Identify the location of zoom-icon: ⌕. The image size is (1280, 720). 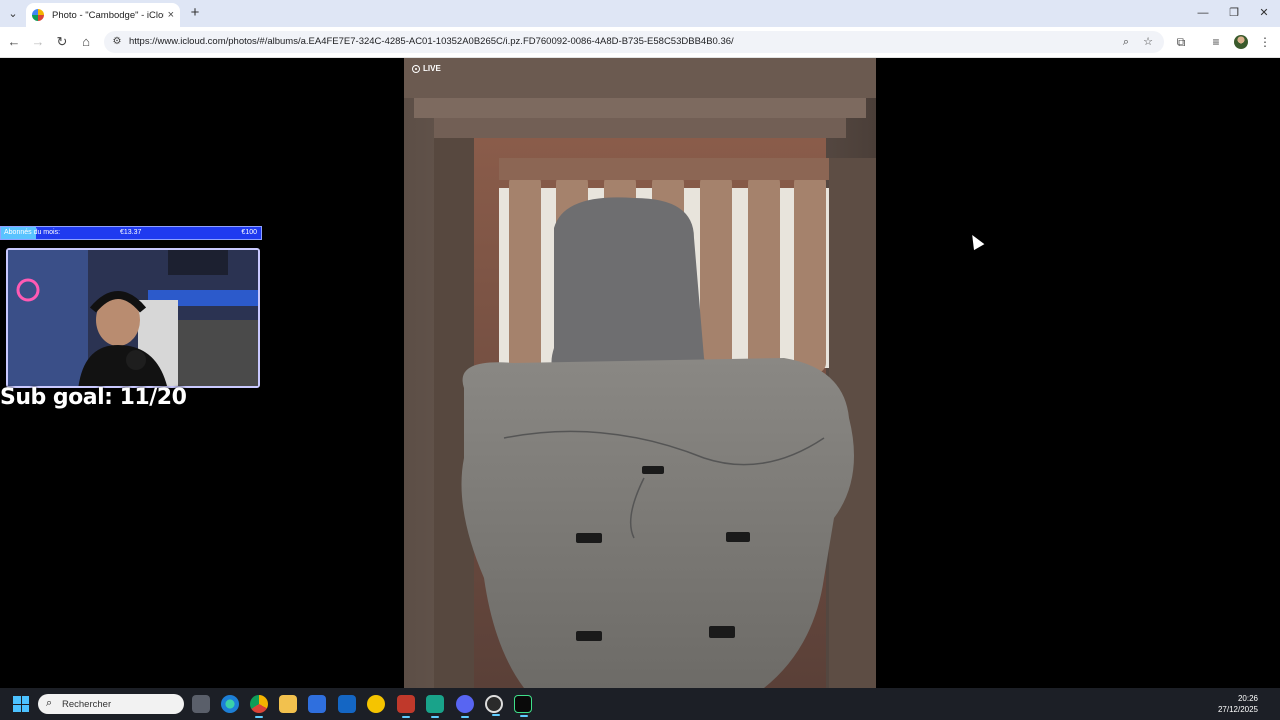
(1126, 42).